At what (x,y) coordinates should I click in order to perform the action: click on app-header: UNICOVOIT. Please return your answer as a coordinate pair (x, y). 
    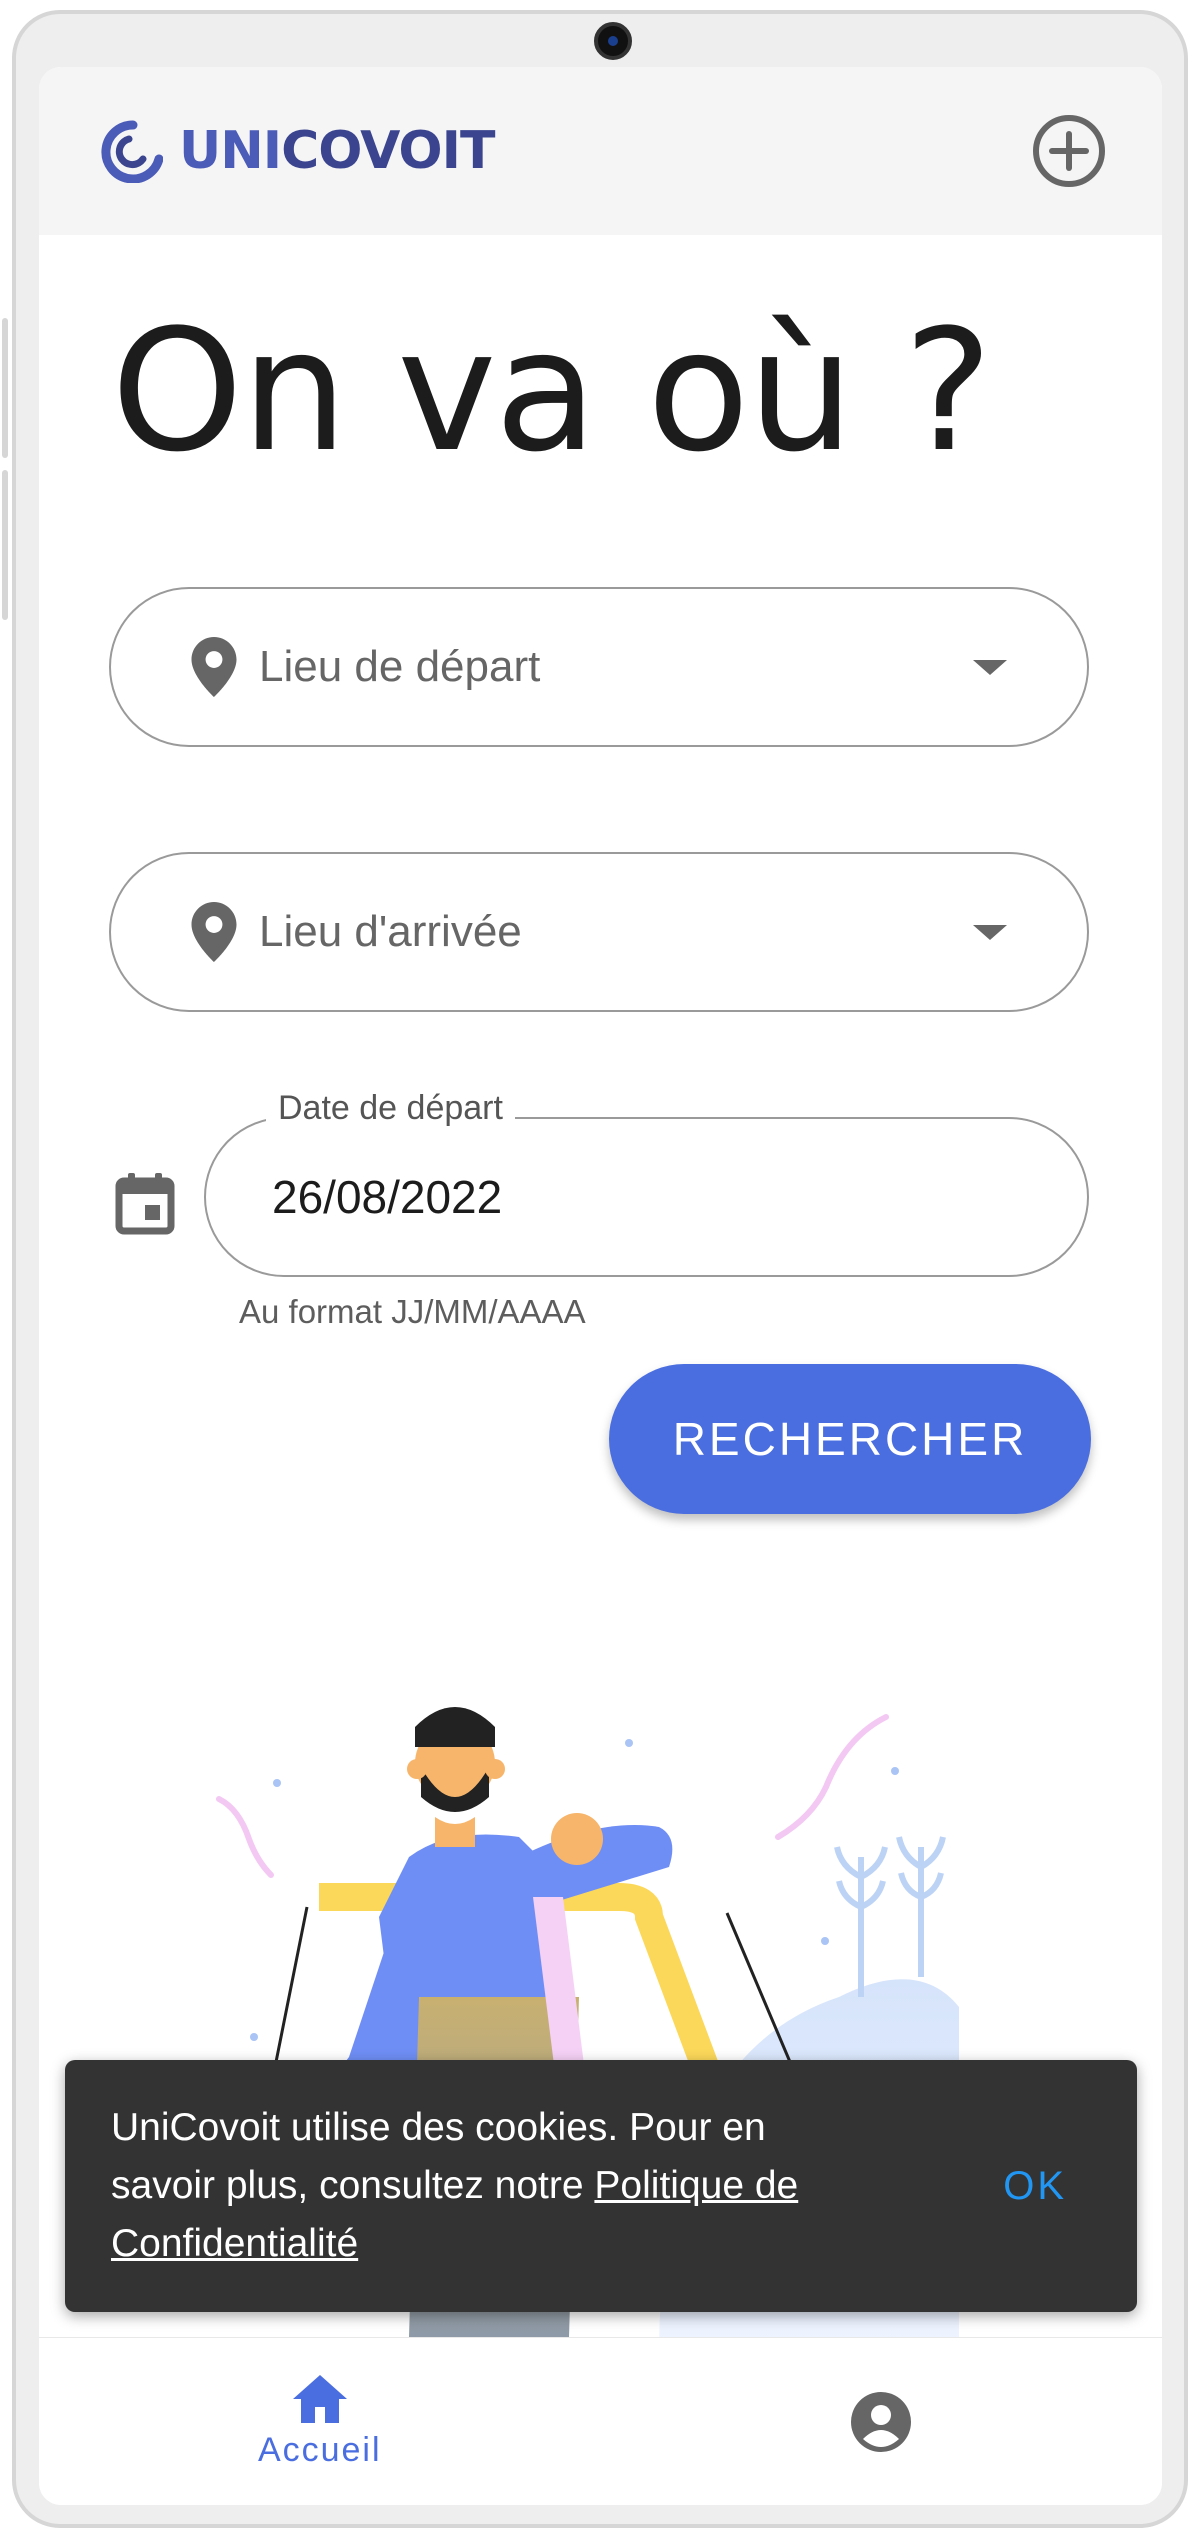
    Looking at the image, I should click on (600, 151).